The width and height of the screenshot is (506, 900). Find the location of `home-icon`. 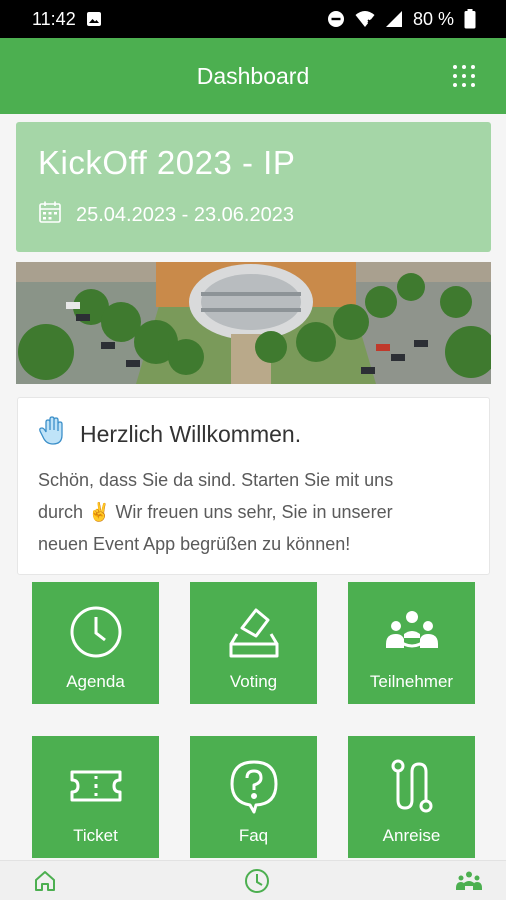

home-icon is located at coordinates (45, 881).